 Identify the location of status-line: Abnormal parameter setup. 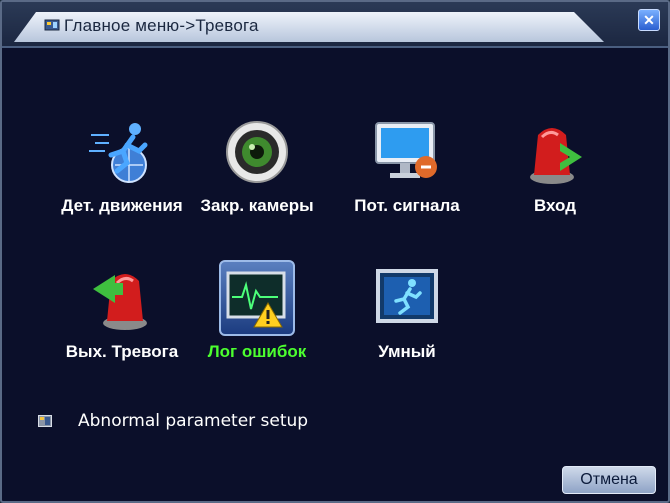
(173, 421).